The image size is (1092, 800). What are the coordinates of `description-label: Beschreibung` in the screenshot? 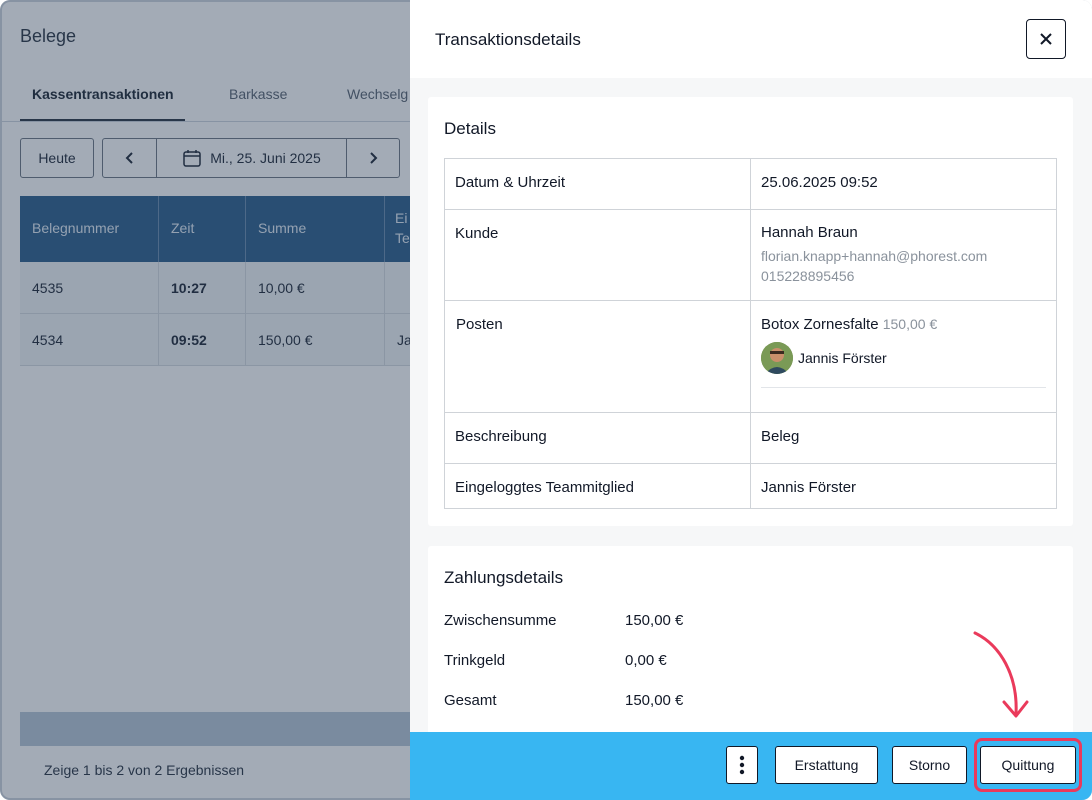 It's located at (597, 438).